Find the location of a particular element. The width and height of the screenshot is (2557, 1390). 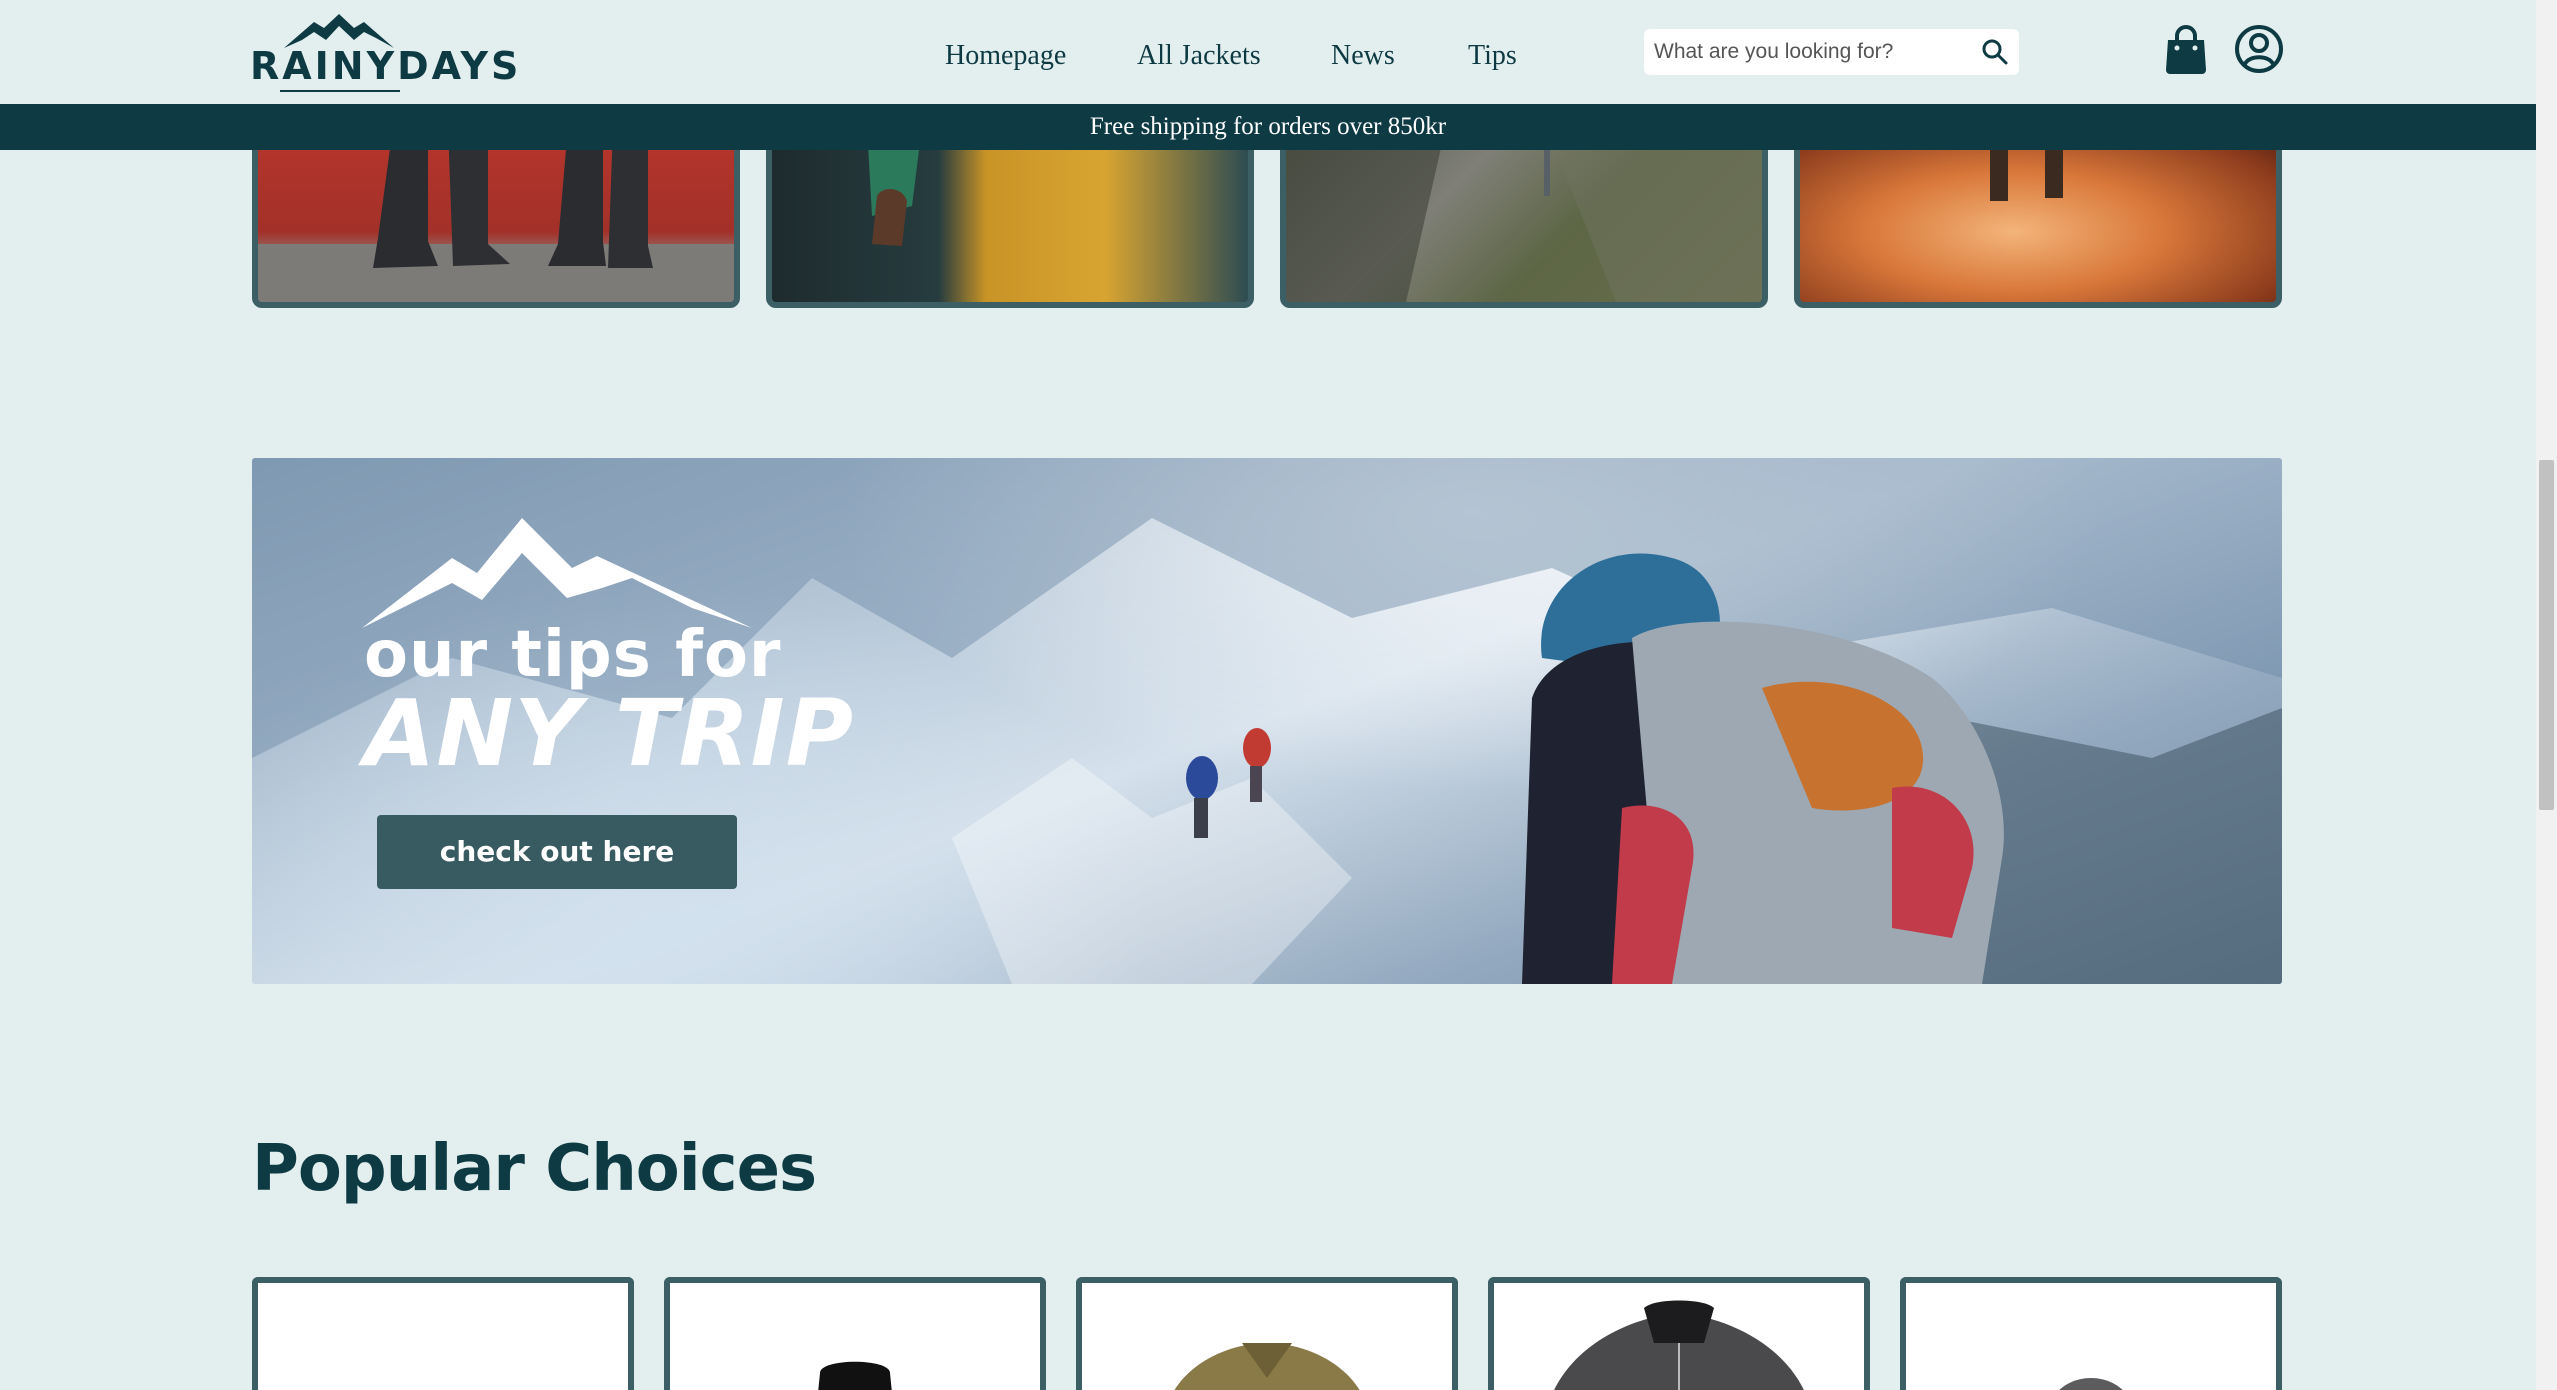

shopping-bag-icon is located at coordinates (2186, 50).